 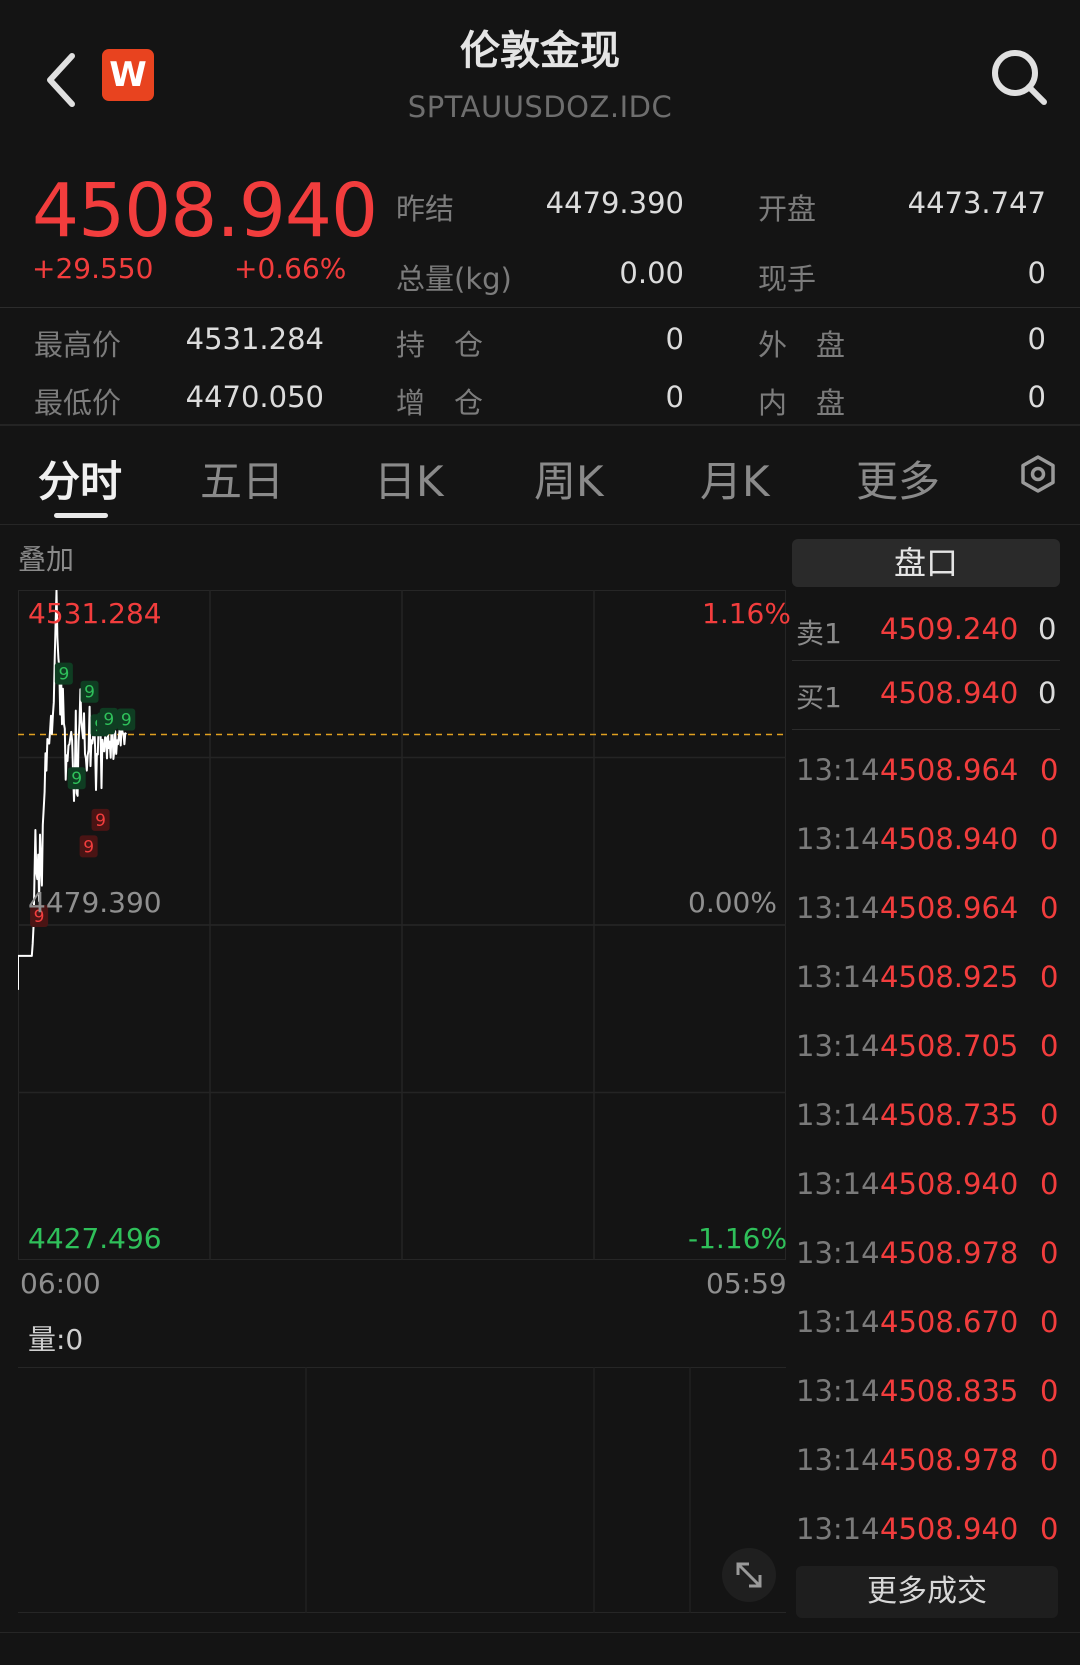 What do you see at coordinates (732, 902) in the screenshot?
I see `y-axis-ref-pct: 0.00%` at bounding box center [732, 902].